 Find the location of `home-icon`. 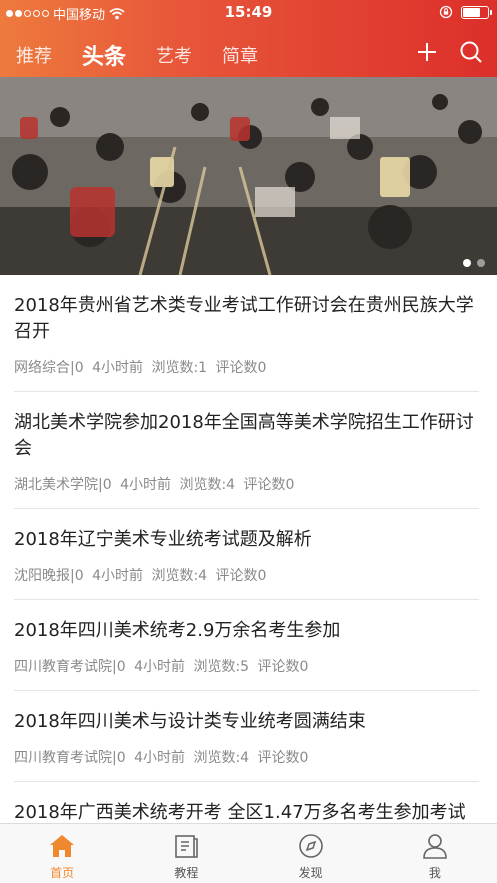

home-icon is located at coordinates (62, 846).